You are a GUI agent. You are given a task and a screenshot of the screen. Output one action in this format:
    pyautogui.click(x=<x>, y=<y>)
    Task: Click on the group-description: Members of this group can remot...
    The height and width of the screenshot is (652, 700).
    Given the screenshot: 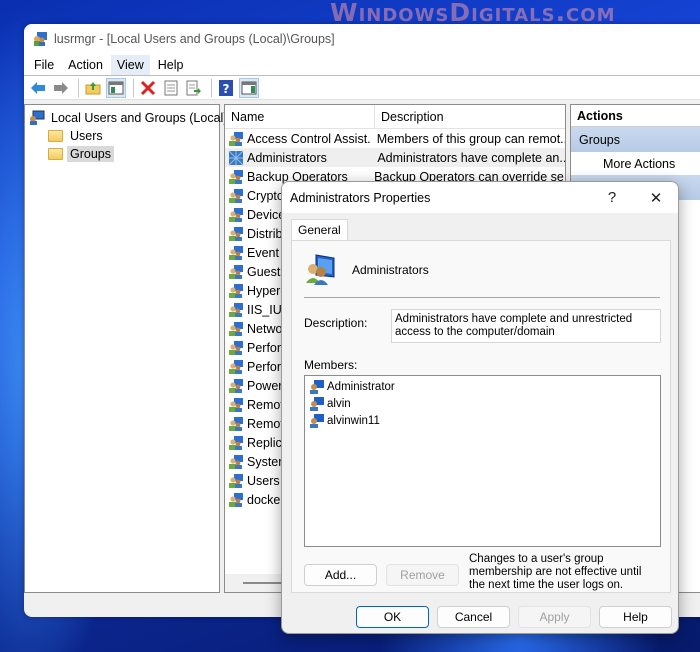 What is the action you would take?
    pyautogui.click(x=470, y=138)
    